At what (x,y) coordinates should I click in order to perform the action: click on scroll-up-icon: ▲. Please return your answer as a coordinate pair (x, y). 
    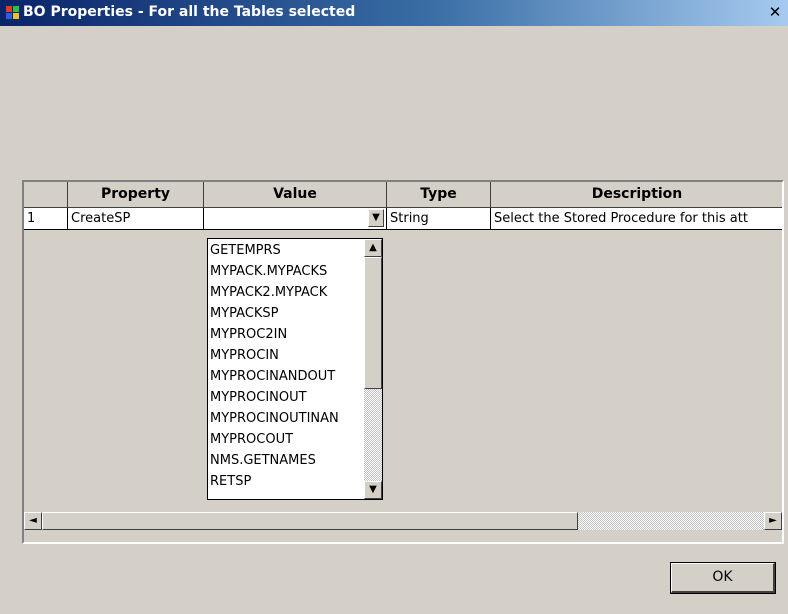
    Looking at the image, I should click on (373, 248).